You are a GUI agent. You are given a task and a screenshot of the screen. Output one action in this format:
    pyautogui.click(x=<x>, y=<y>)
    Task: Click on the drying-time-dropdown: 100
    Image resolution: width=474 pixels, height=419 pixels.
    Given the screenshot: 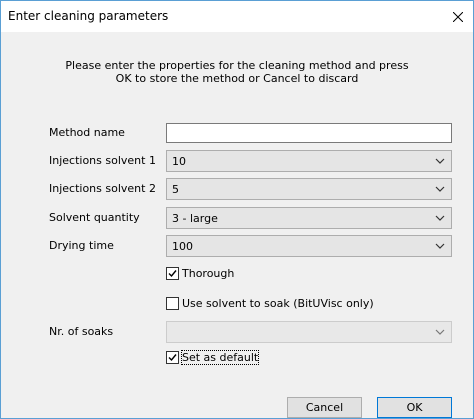 What is the action you would take?
    pyautogui.click(x=309, y=246)
    